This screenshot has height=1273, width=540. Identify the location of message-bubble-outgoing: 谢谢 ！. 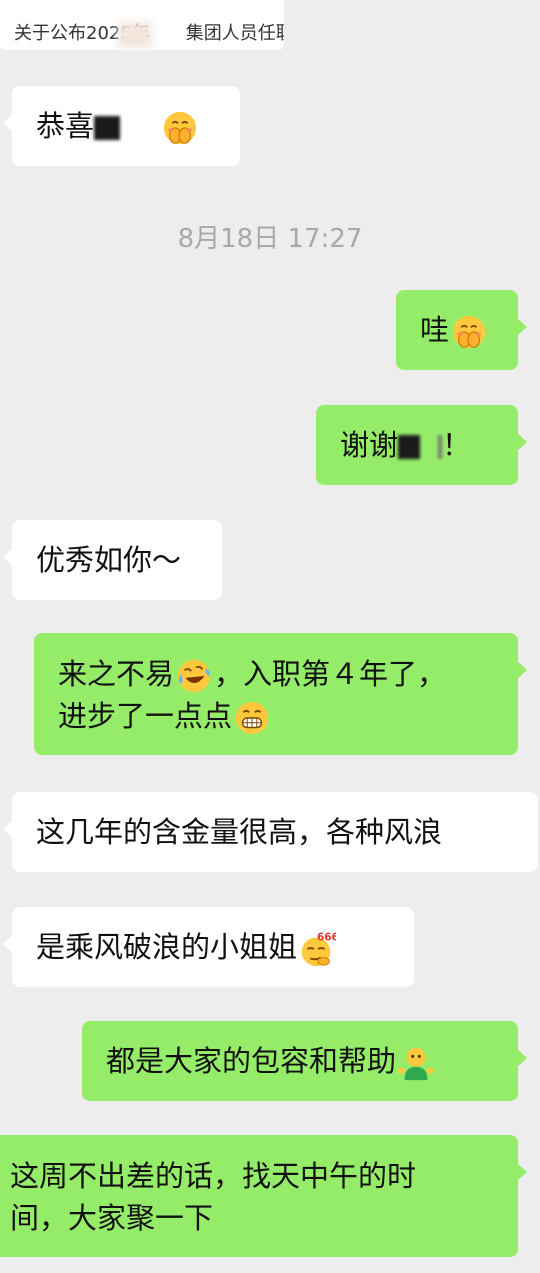
(421, 445).